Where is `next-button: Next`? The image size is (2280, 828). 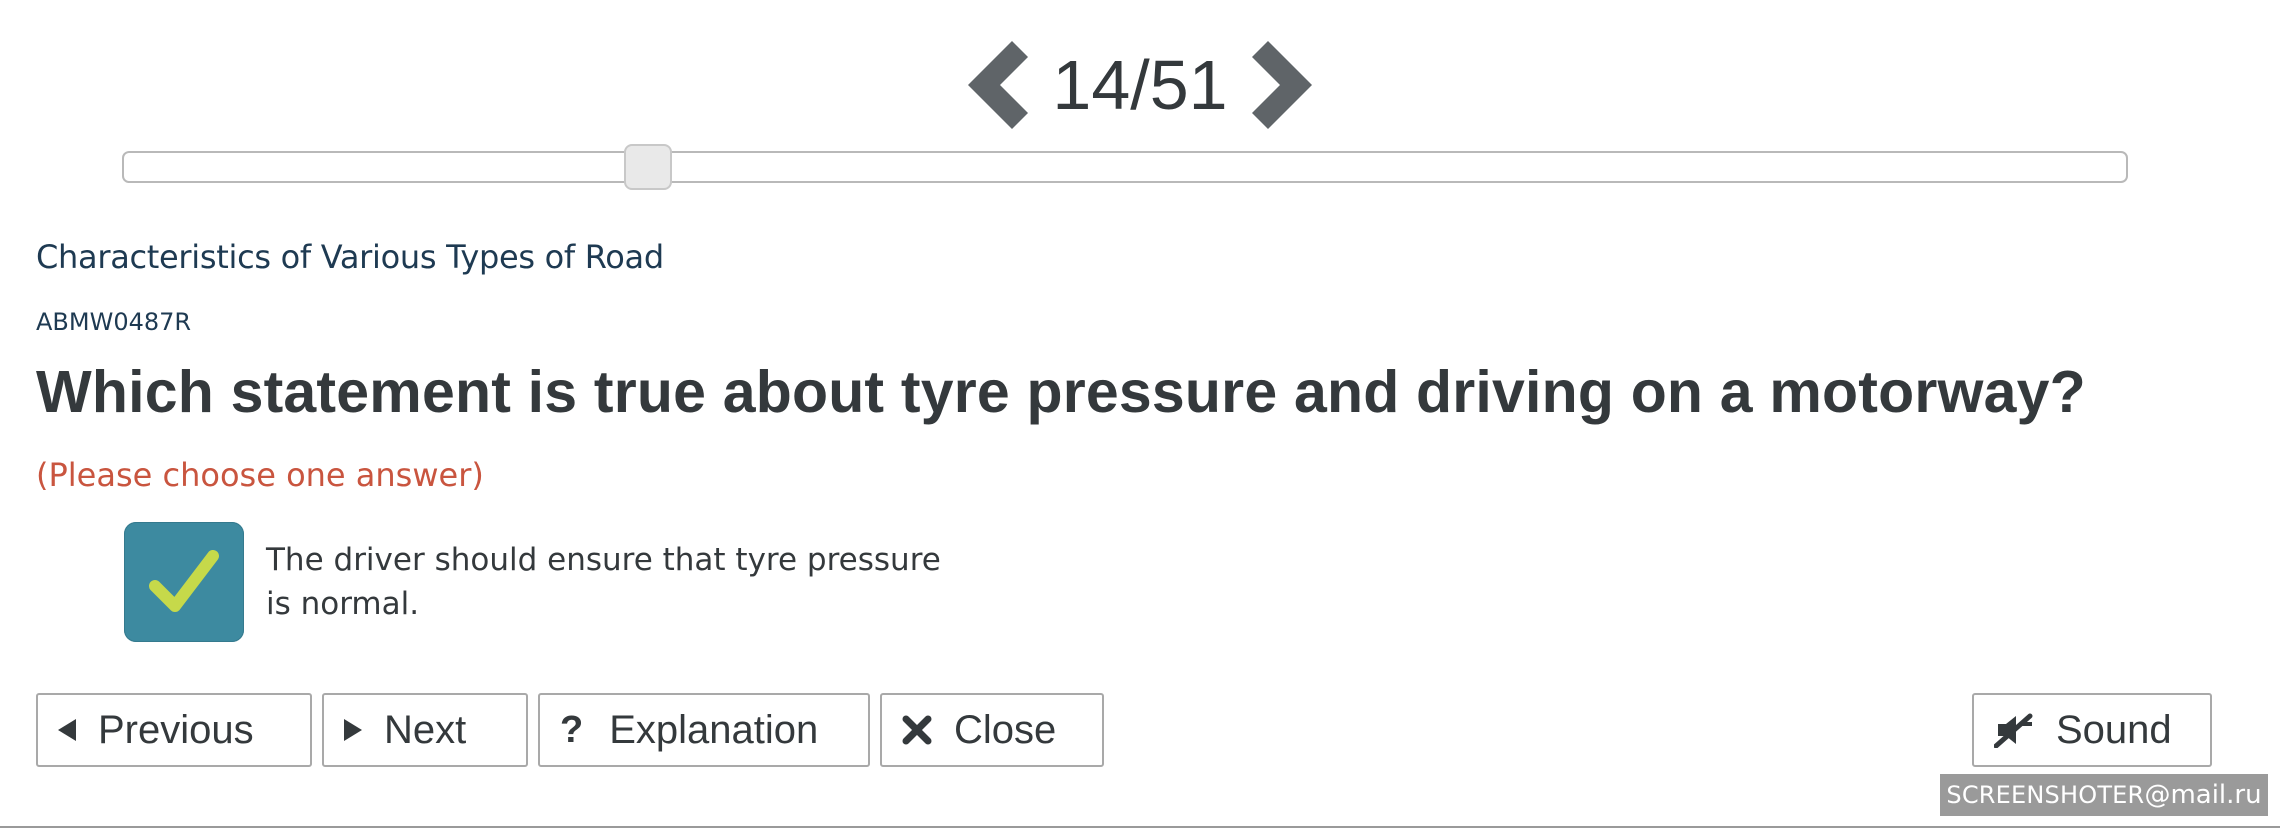
next-button: Next is located at coordinates (425, 730).